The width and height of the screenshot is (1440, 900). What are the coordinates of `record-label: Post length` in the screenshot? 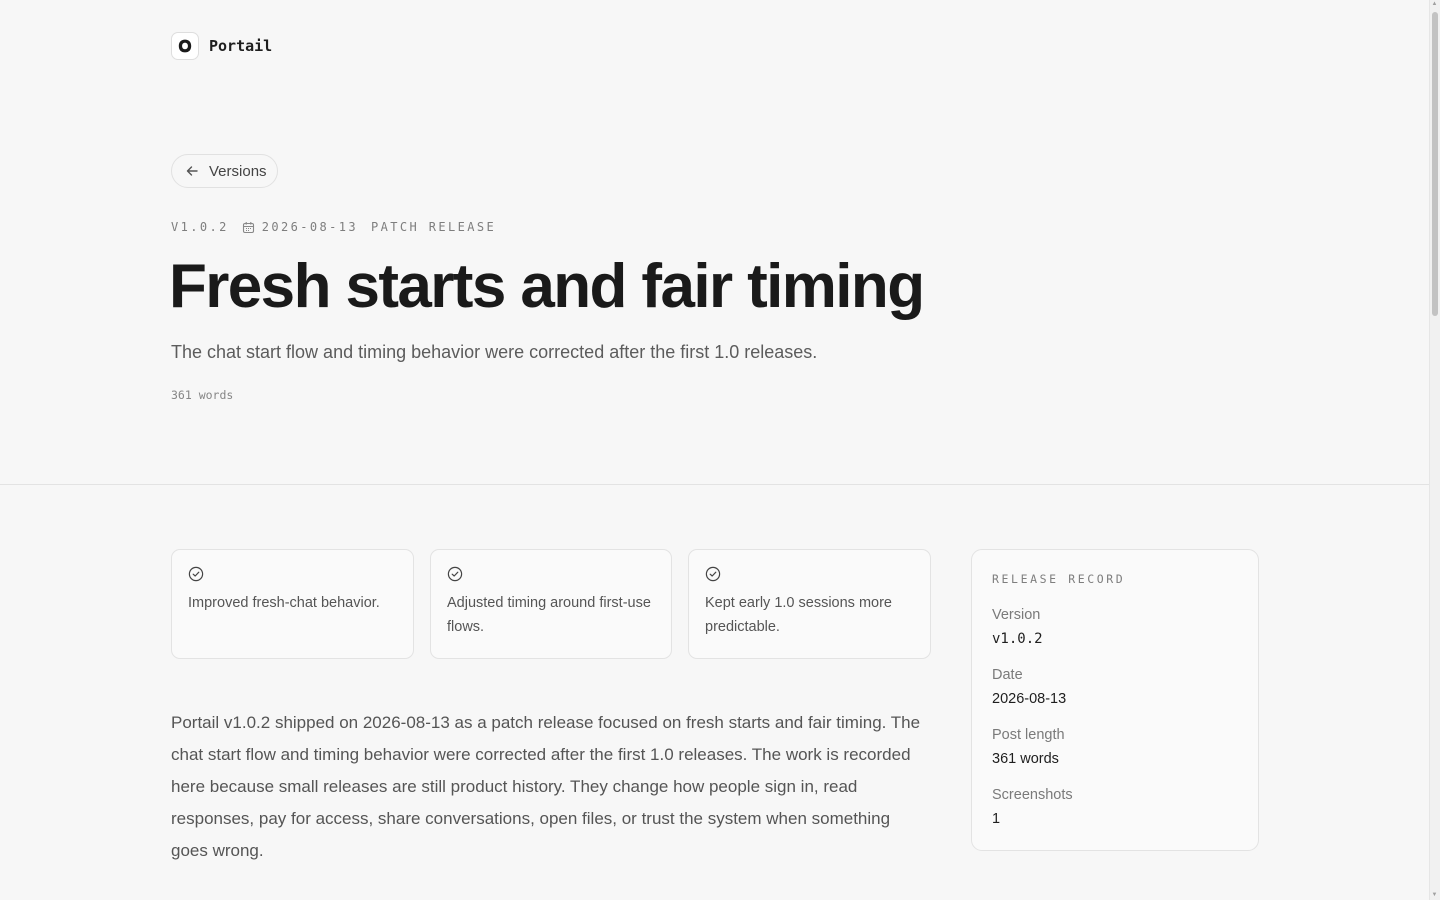 It's located at (1028, 735).